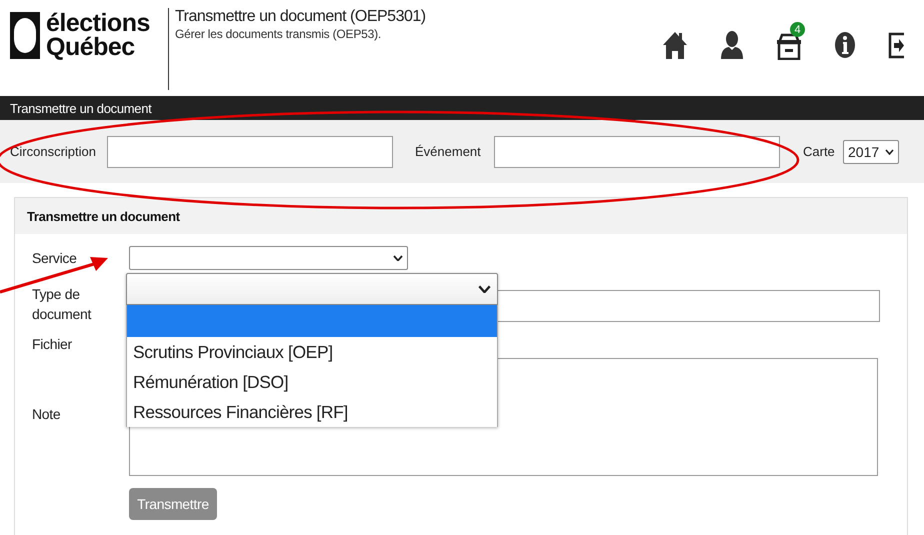  What do you see at coordinates (448, 151) in the screenshot?
I see `field-label: Événement` at bounding box center [448, 151].